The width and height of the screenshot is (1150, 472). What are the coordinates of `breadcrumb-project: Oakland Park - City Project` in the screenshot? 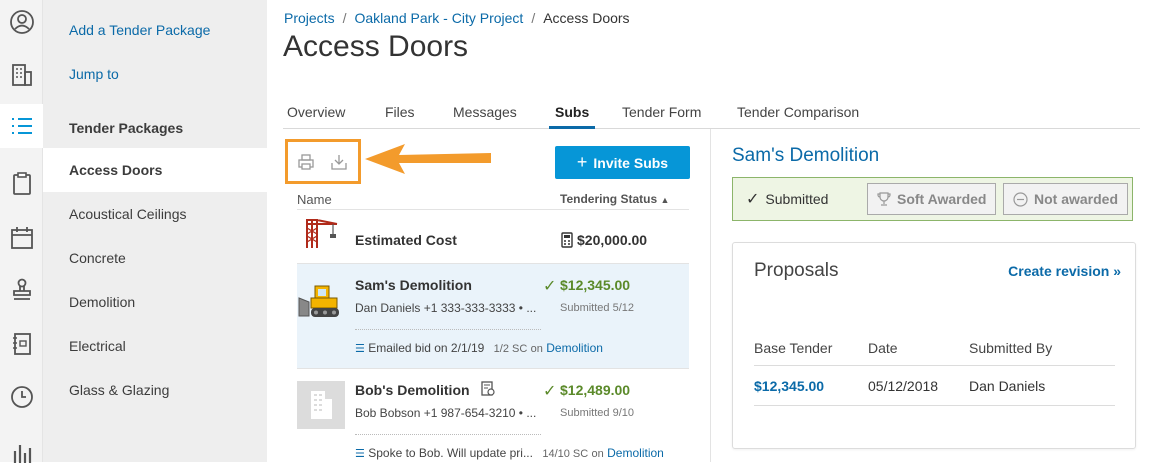 It's located at (438, 18).